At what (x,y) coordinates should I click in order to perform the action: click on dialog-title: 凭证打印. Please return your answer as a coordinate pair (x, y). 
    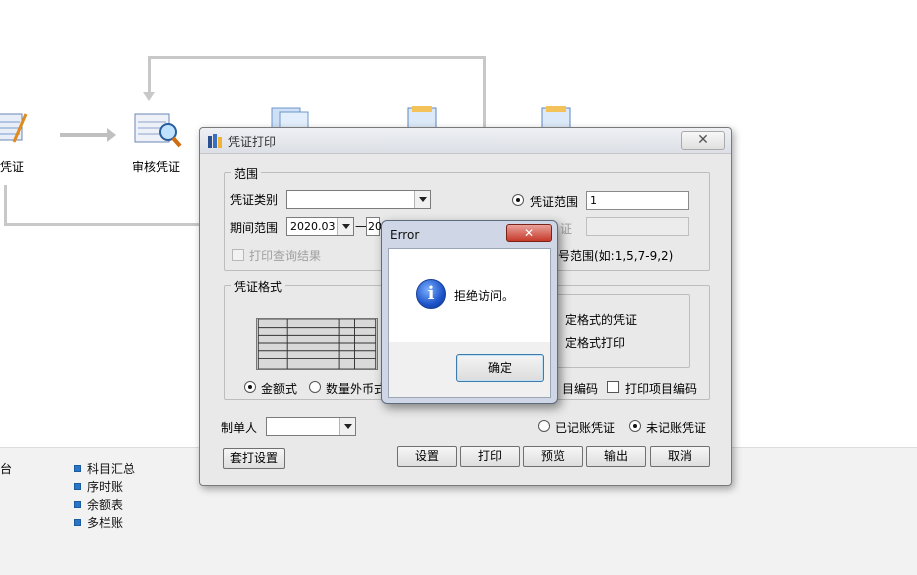
    Looking at the image, I should click on (252, 142).